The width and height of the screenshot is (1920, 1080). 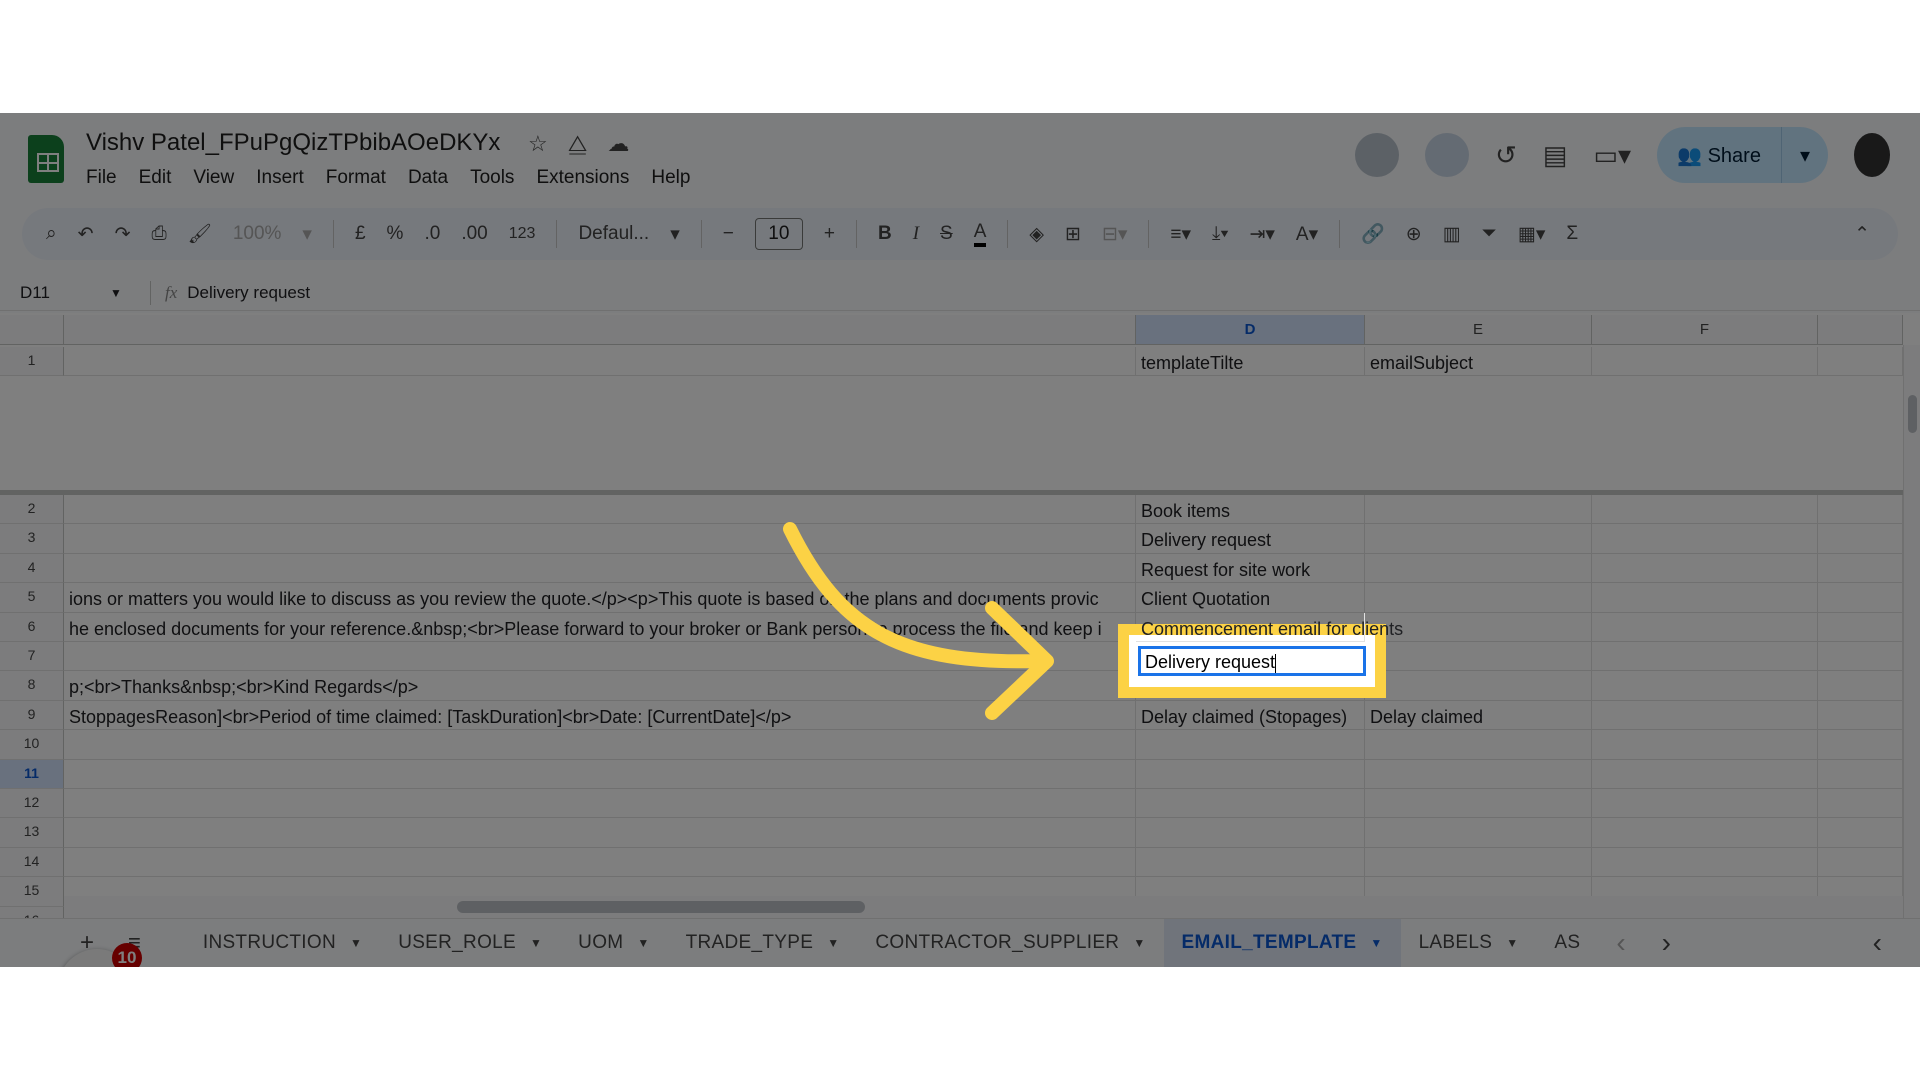 I want to click on cell-d6: Commencement email for clients, so click(x=1269, y=627).